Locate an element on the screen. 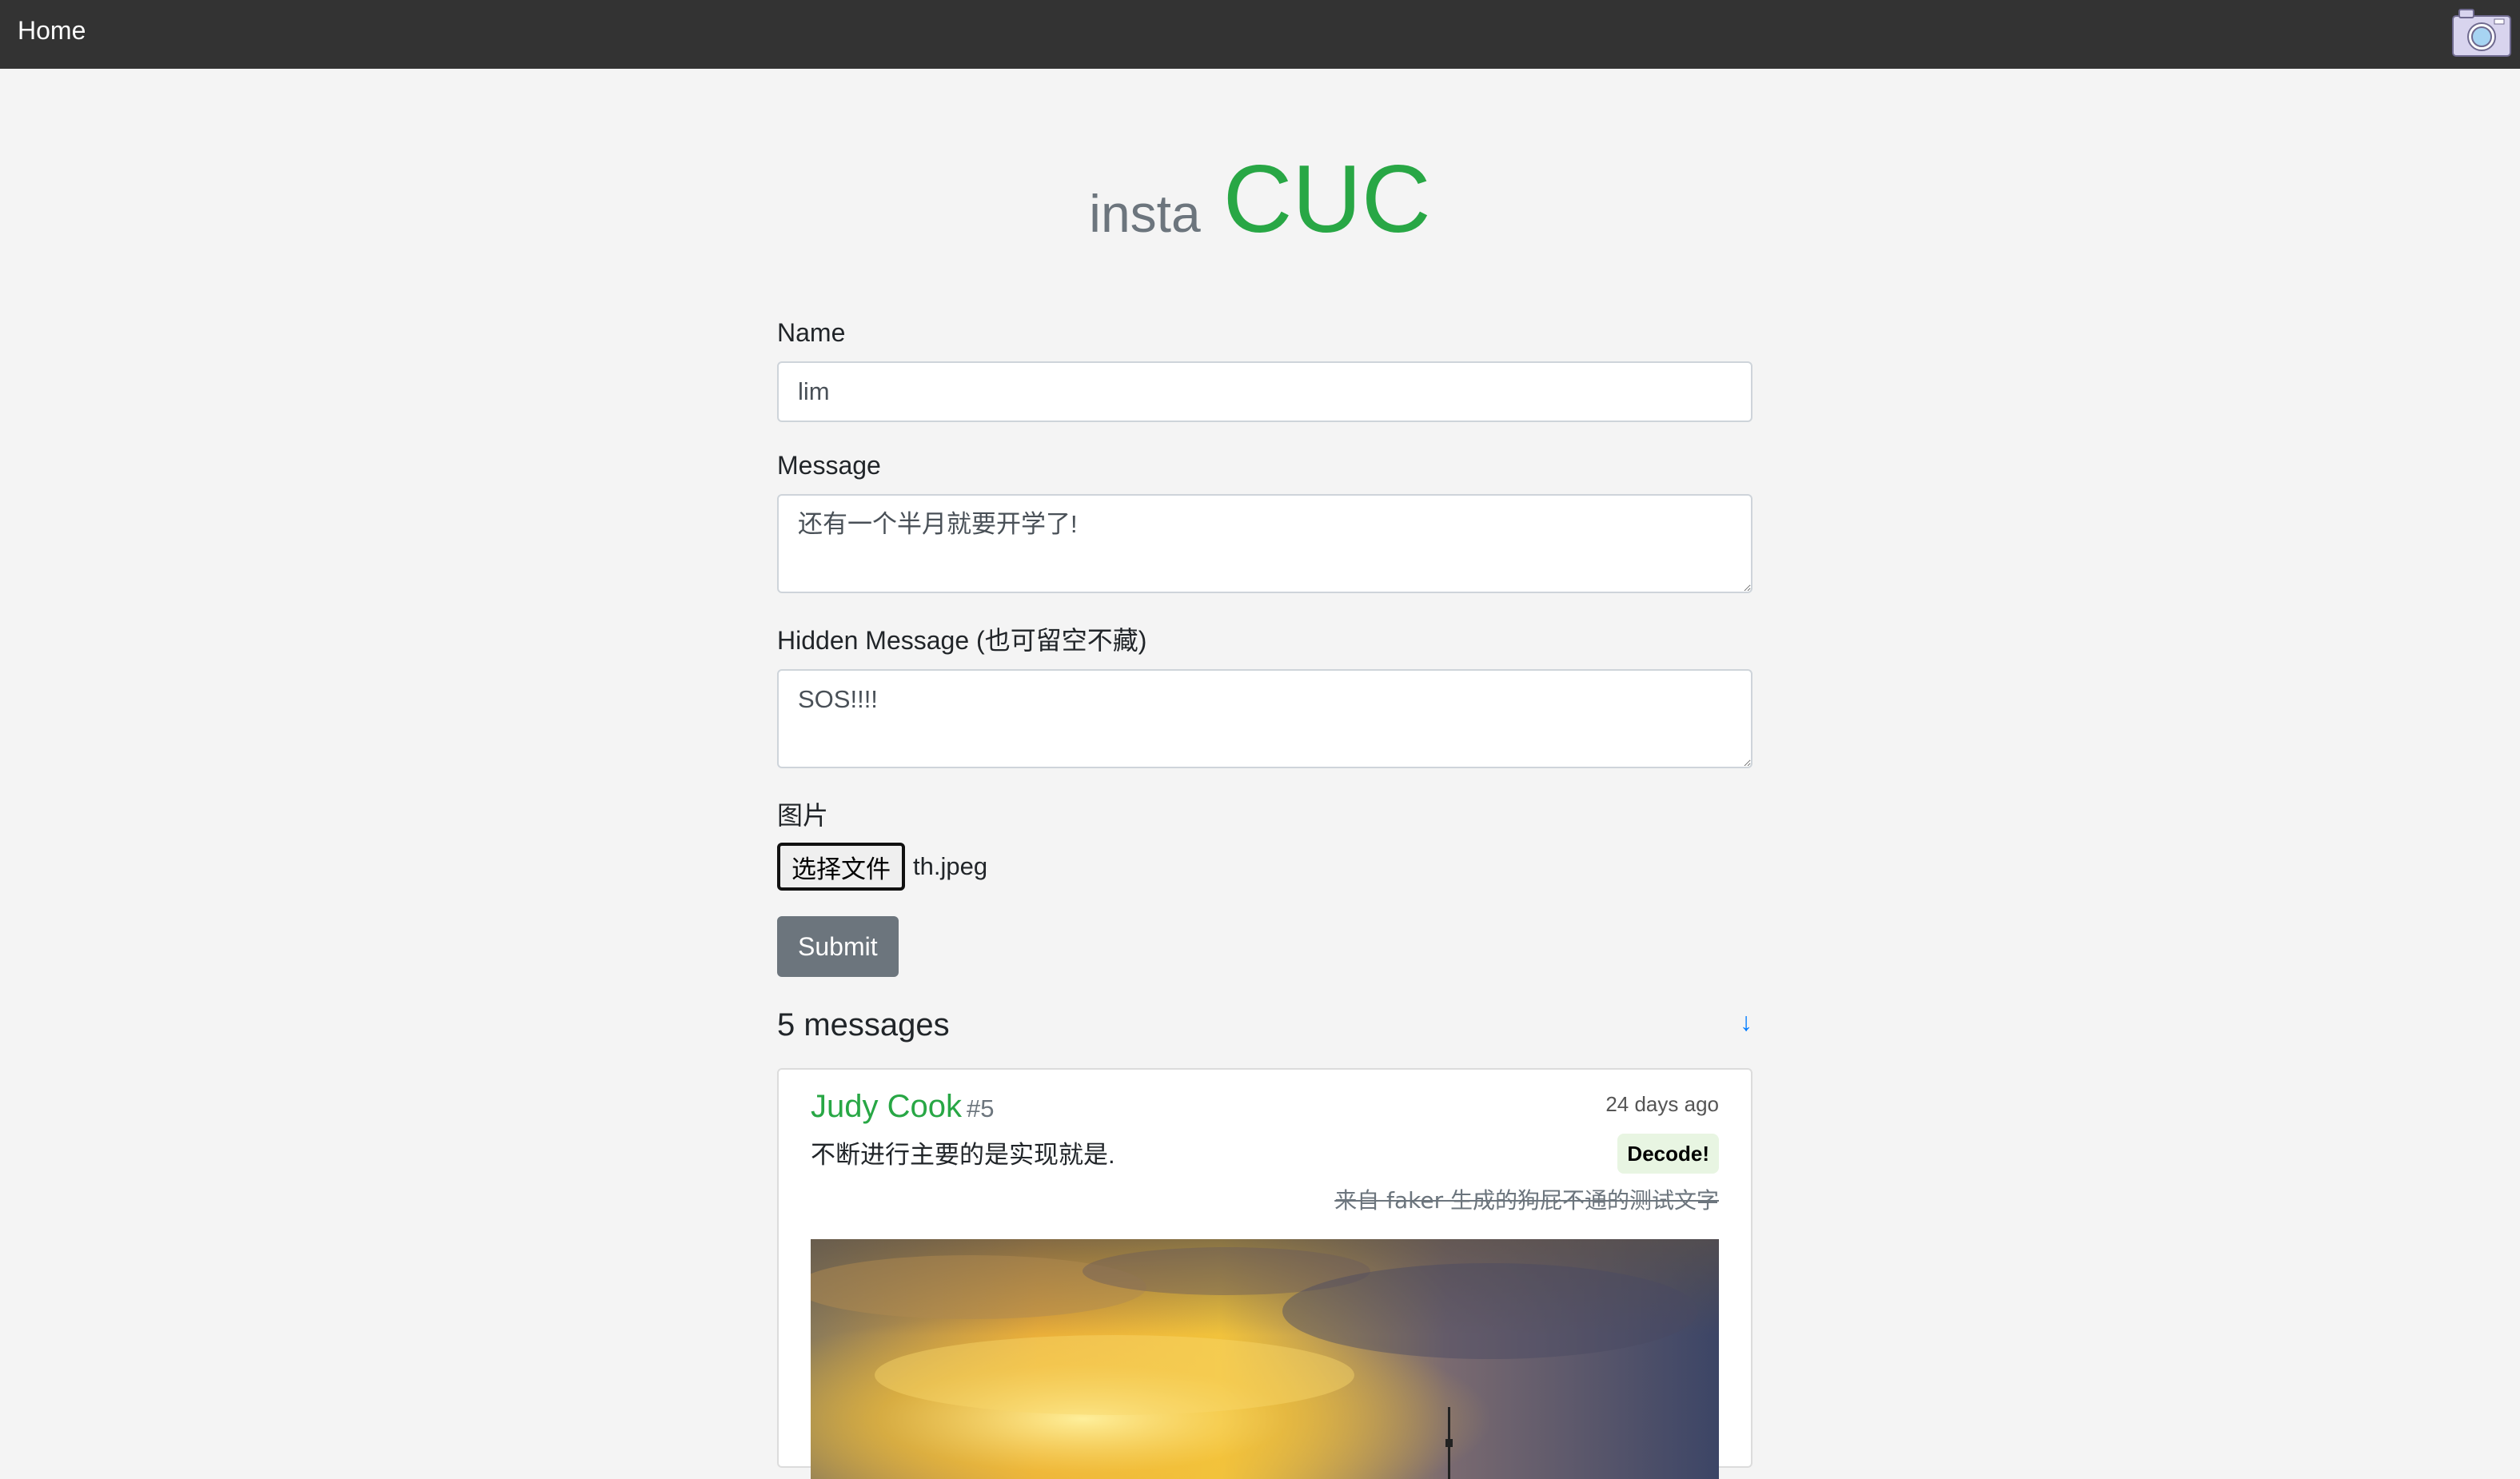  name-group: Name is located at coordinates (1264, 370).